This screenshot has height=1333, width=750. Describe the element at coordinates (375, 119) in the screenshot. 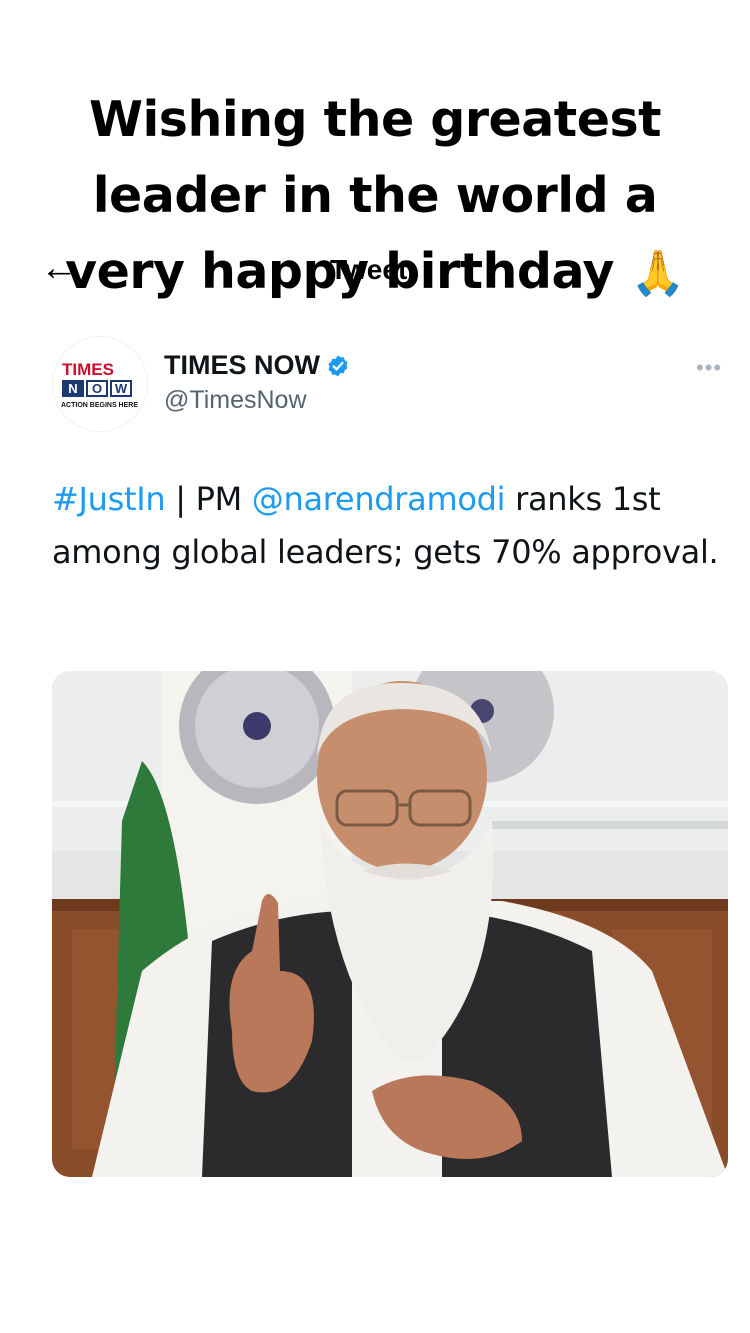

I see `caption-line-1: Wishing the greatest` at that location.